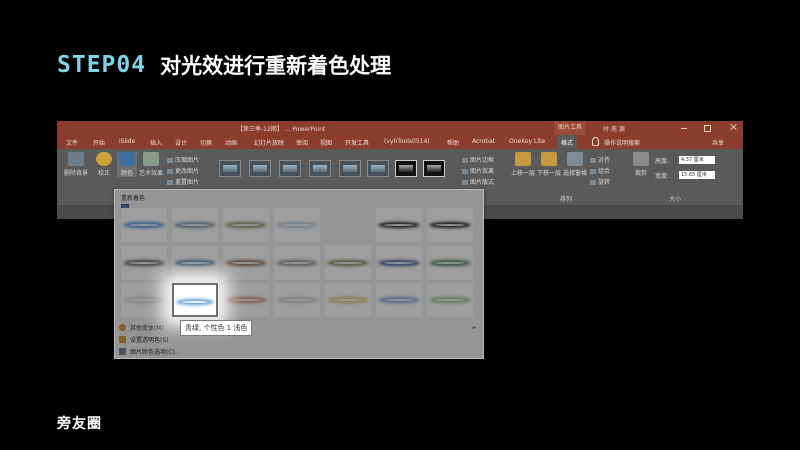 The height and width of the screenshot is (450, 800). What do you see at coordinates (697, 175) in the screenshot?
I see `width-input: 15.65 厘米` at bounding box center [697, 175].